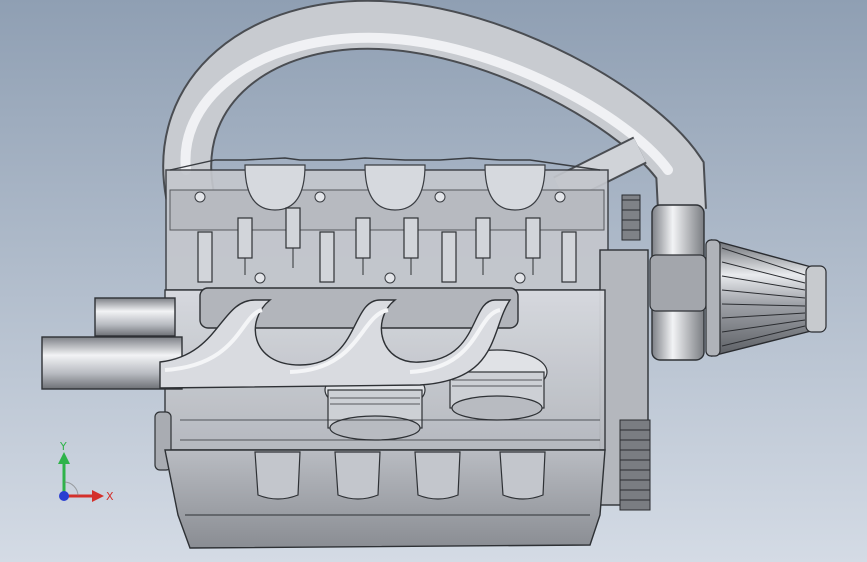  Describe the element at coordinates (86, 471) in the screenshot. I see `coordinate-triad: Y X` at that location.